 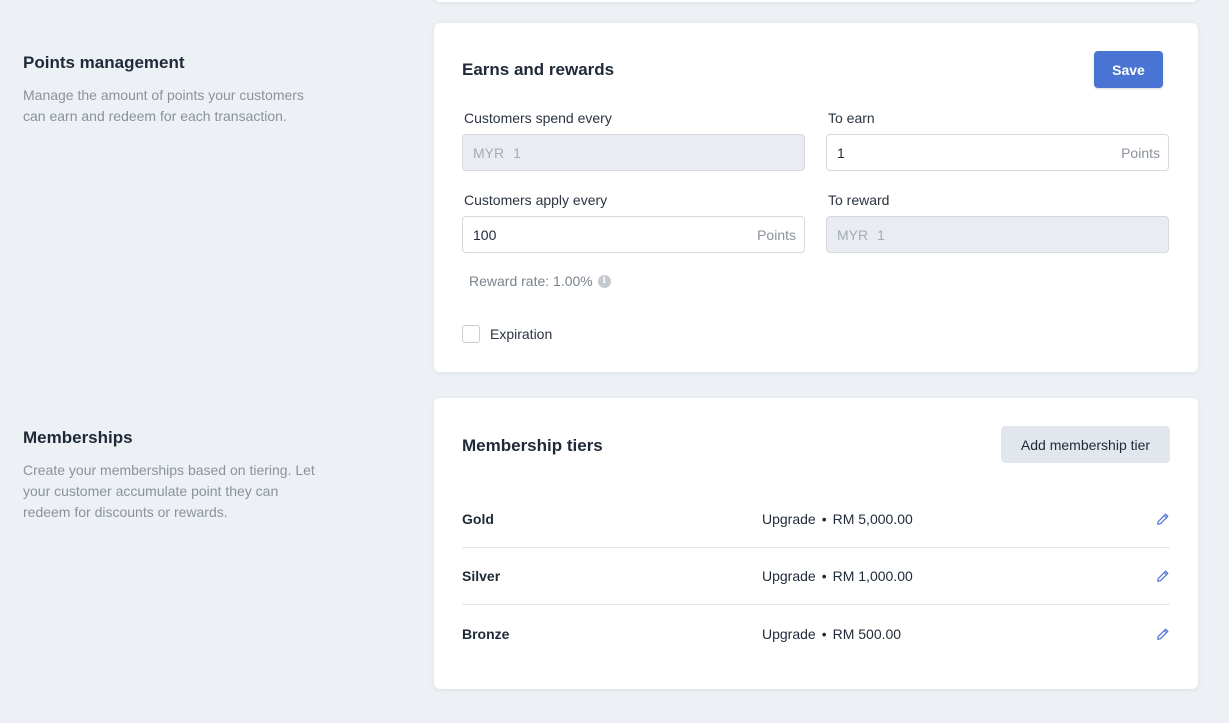 What do you see at coordinates (872, 576) in the screenshot?
I see `tier-amount: RM 1,000.00` at bounding box center [872, 576].